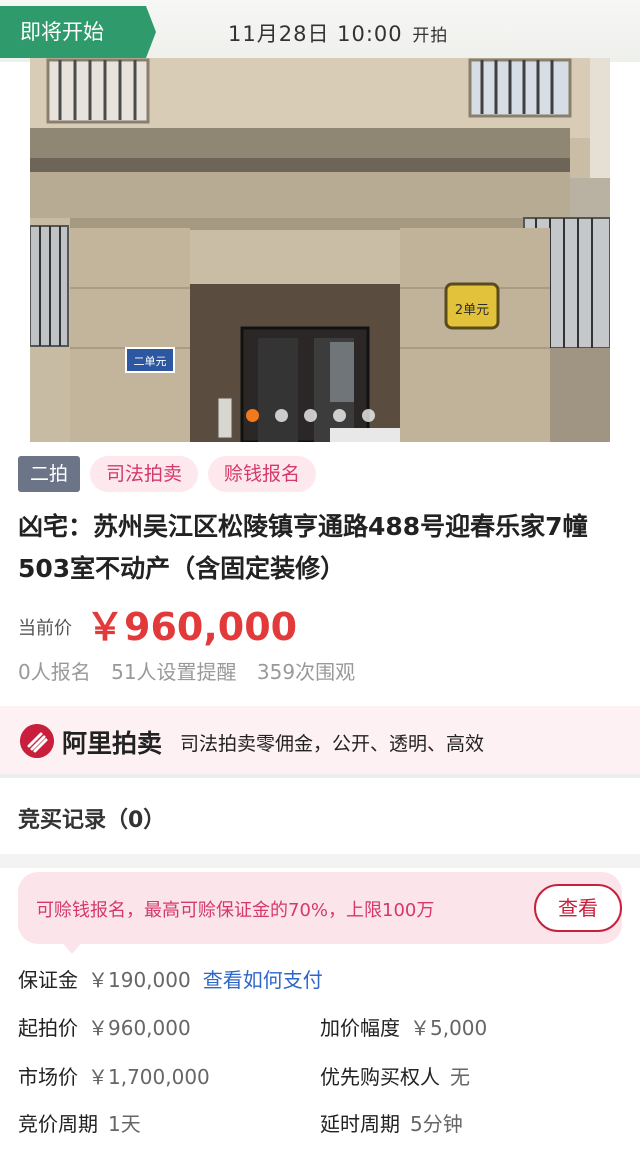 The width and height of the screenshot is (640, 1160). Describe the element at coordinates (72, 947) in the screenshot. I see `notice-pointer` at that location.